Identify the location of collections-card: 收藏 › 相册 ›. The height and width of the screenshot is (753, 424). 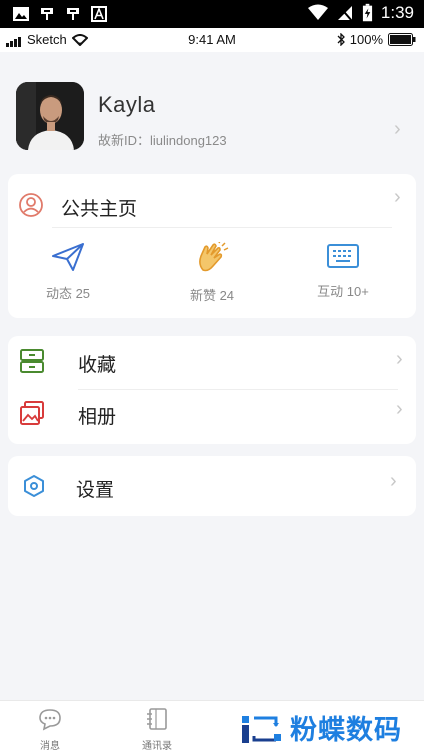
(212, 390).